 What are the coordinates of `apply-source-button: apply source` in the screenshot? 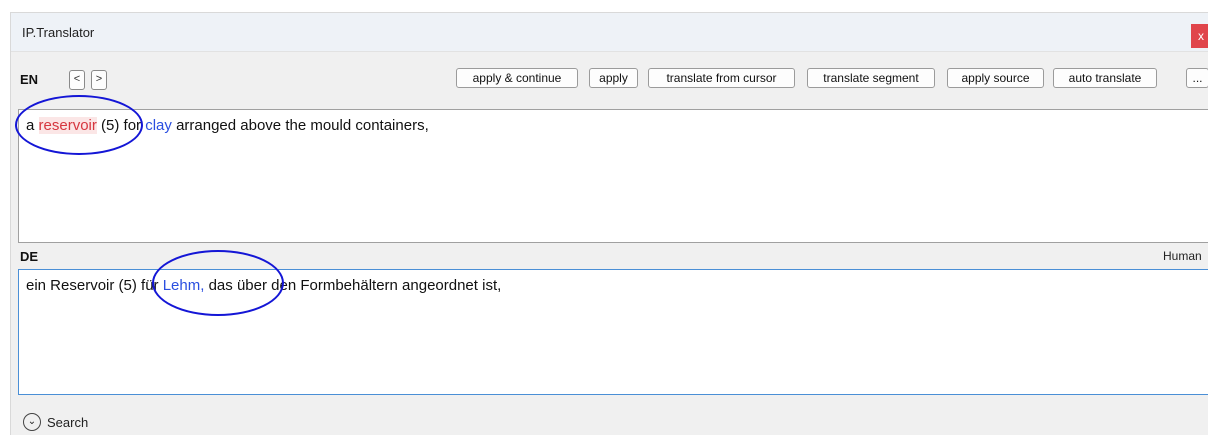 It's located at (995, 78).